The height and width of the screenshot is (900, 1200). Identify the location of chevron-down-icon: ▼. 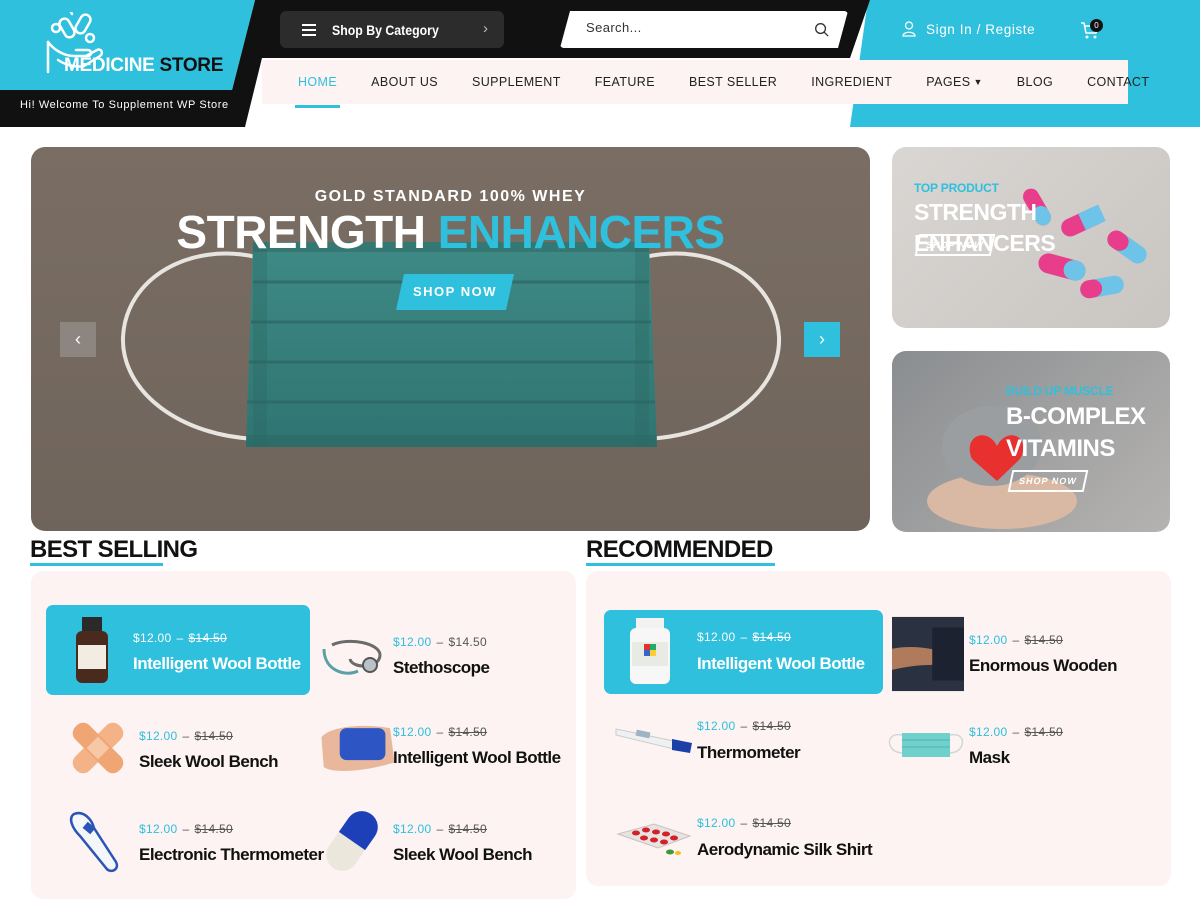
(978, 82).